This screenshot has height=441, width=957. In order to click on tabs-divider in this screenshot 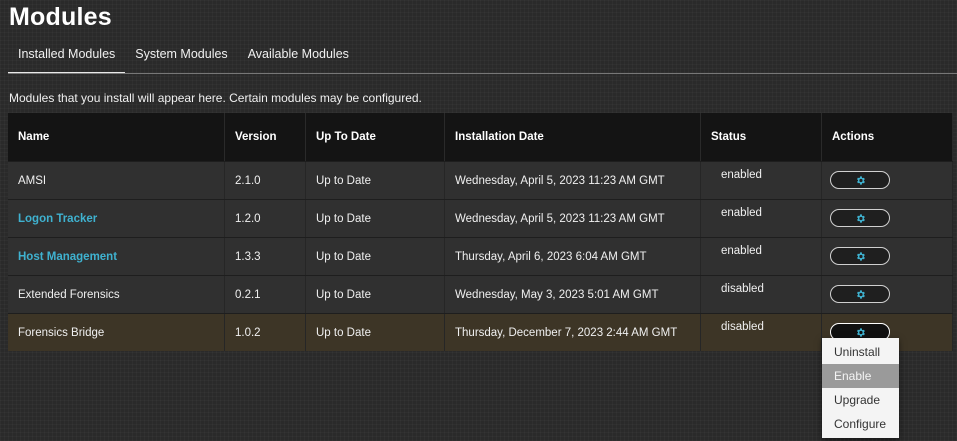, I will do `click(482, 73)`.